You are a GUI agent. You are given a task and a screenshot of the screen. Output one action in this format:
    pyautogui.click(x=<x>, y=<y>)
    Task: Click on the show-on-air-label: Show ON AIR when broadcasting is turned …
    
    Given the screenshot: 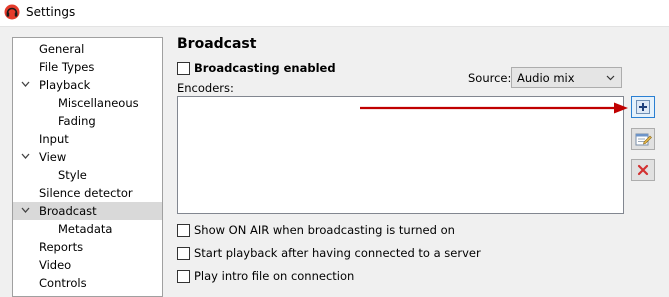 What is the action you would take?
    pyautogui.click(x=324, y=230)
    